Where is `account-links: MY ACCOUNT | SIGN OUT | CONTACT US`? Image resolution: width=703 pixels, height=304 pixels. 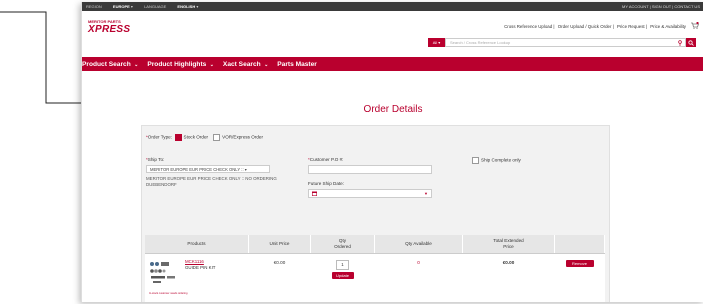
account-links: MY ACCOUNT | SIGN OUT | CONTACT US is located at coordinates (661, 6).